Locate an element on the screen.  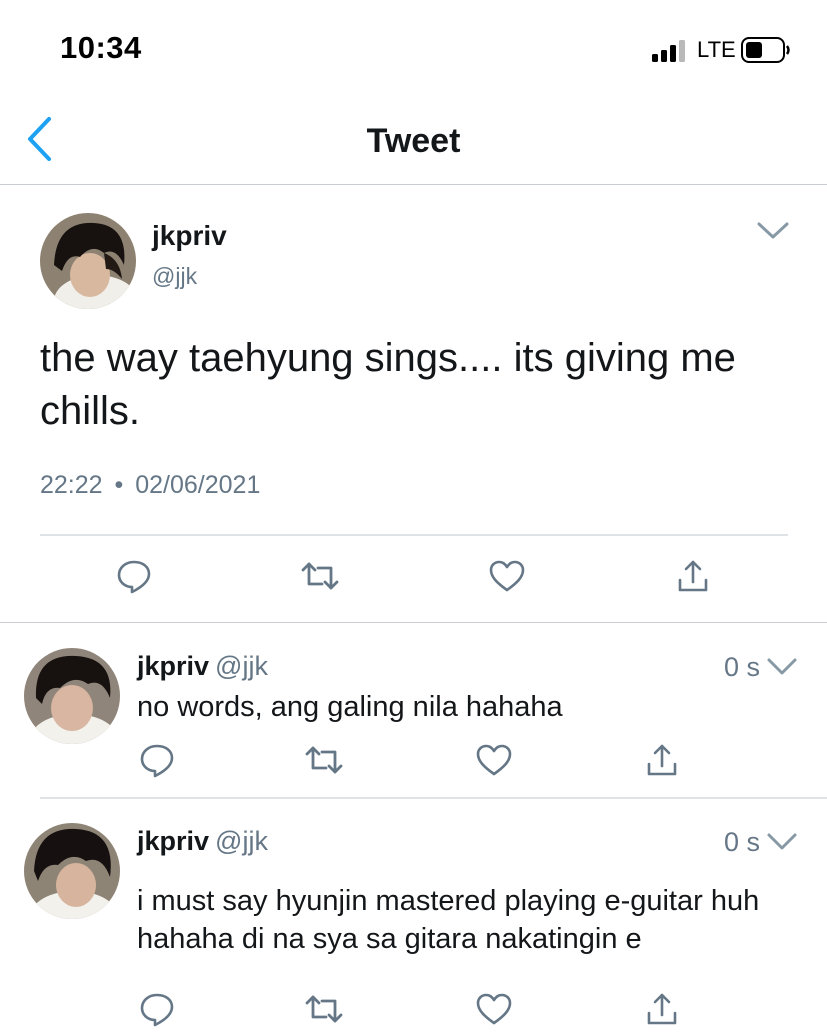
navigation-bar: Tweet is located at coordinates (413, 142).